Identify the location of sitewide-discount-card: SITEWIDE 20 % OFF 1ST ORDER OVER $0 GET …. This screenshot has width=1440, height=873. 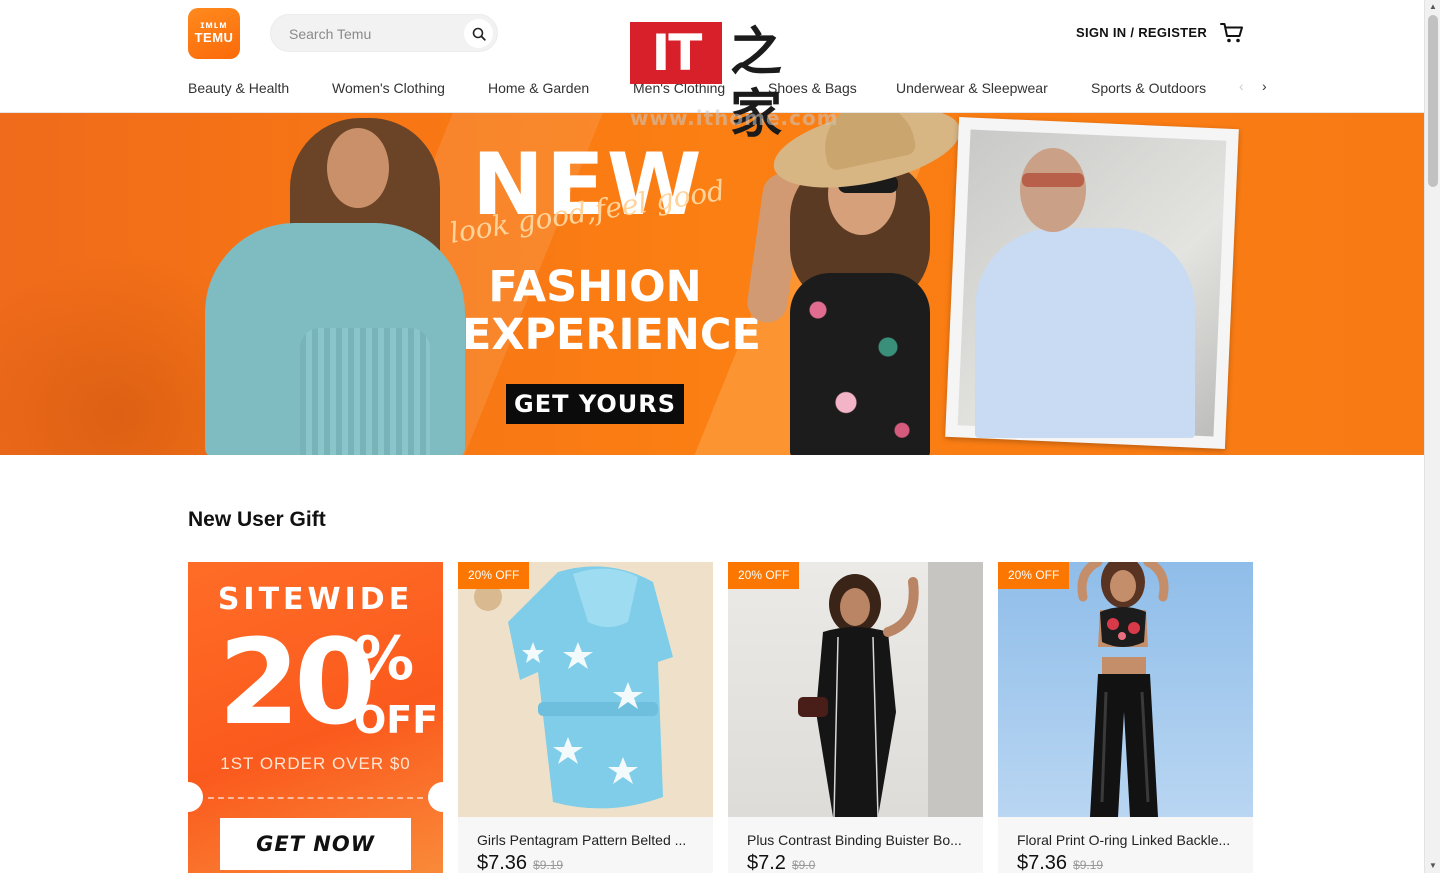
(315, 717).